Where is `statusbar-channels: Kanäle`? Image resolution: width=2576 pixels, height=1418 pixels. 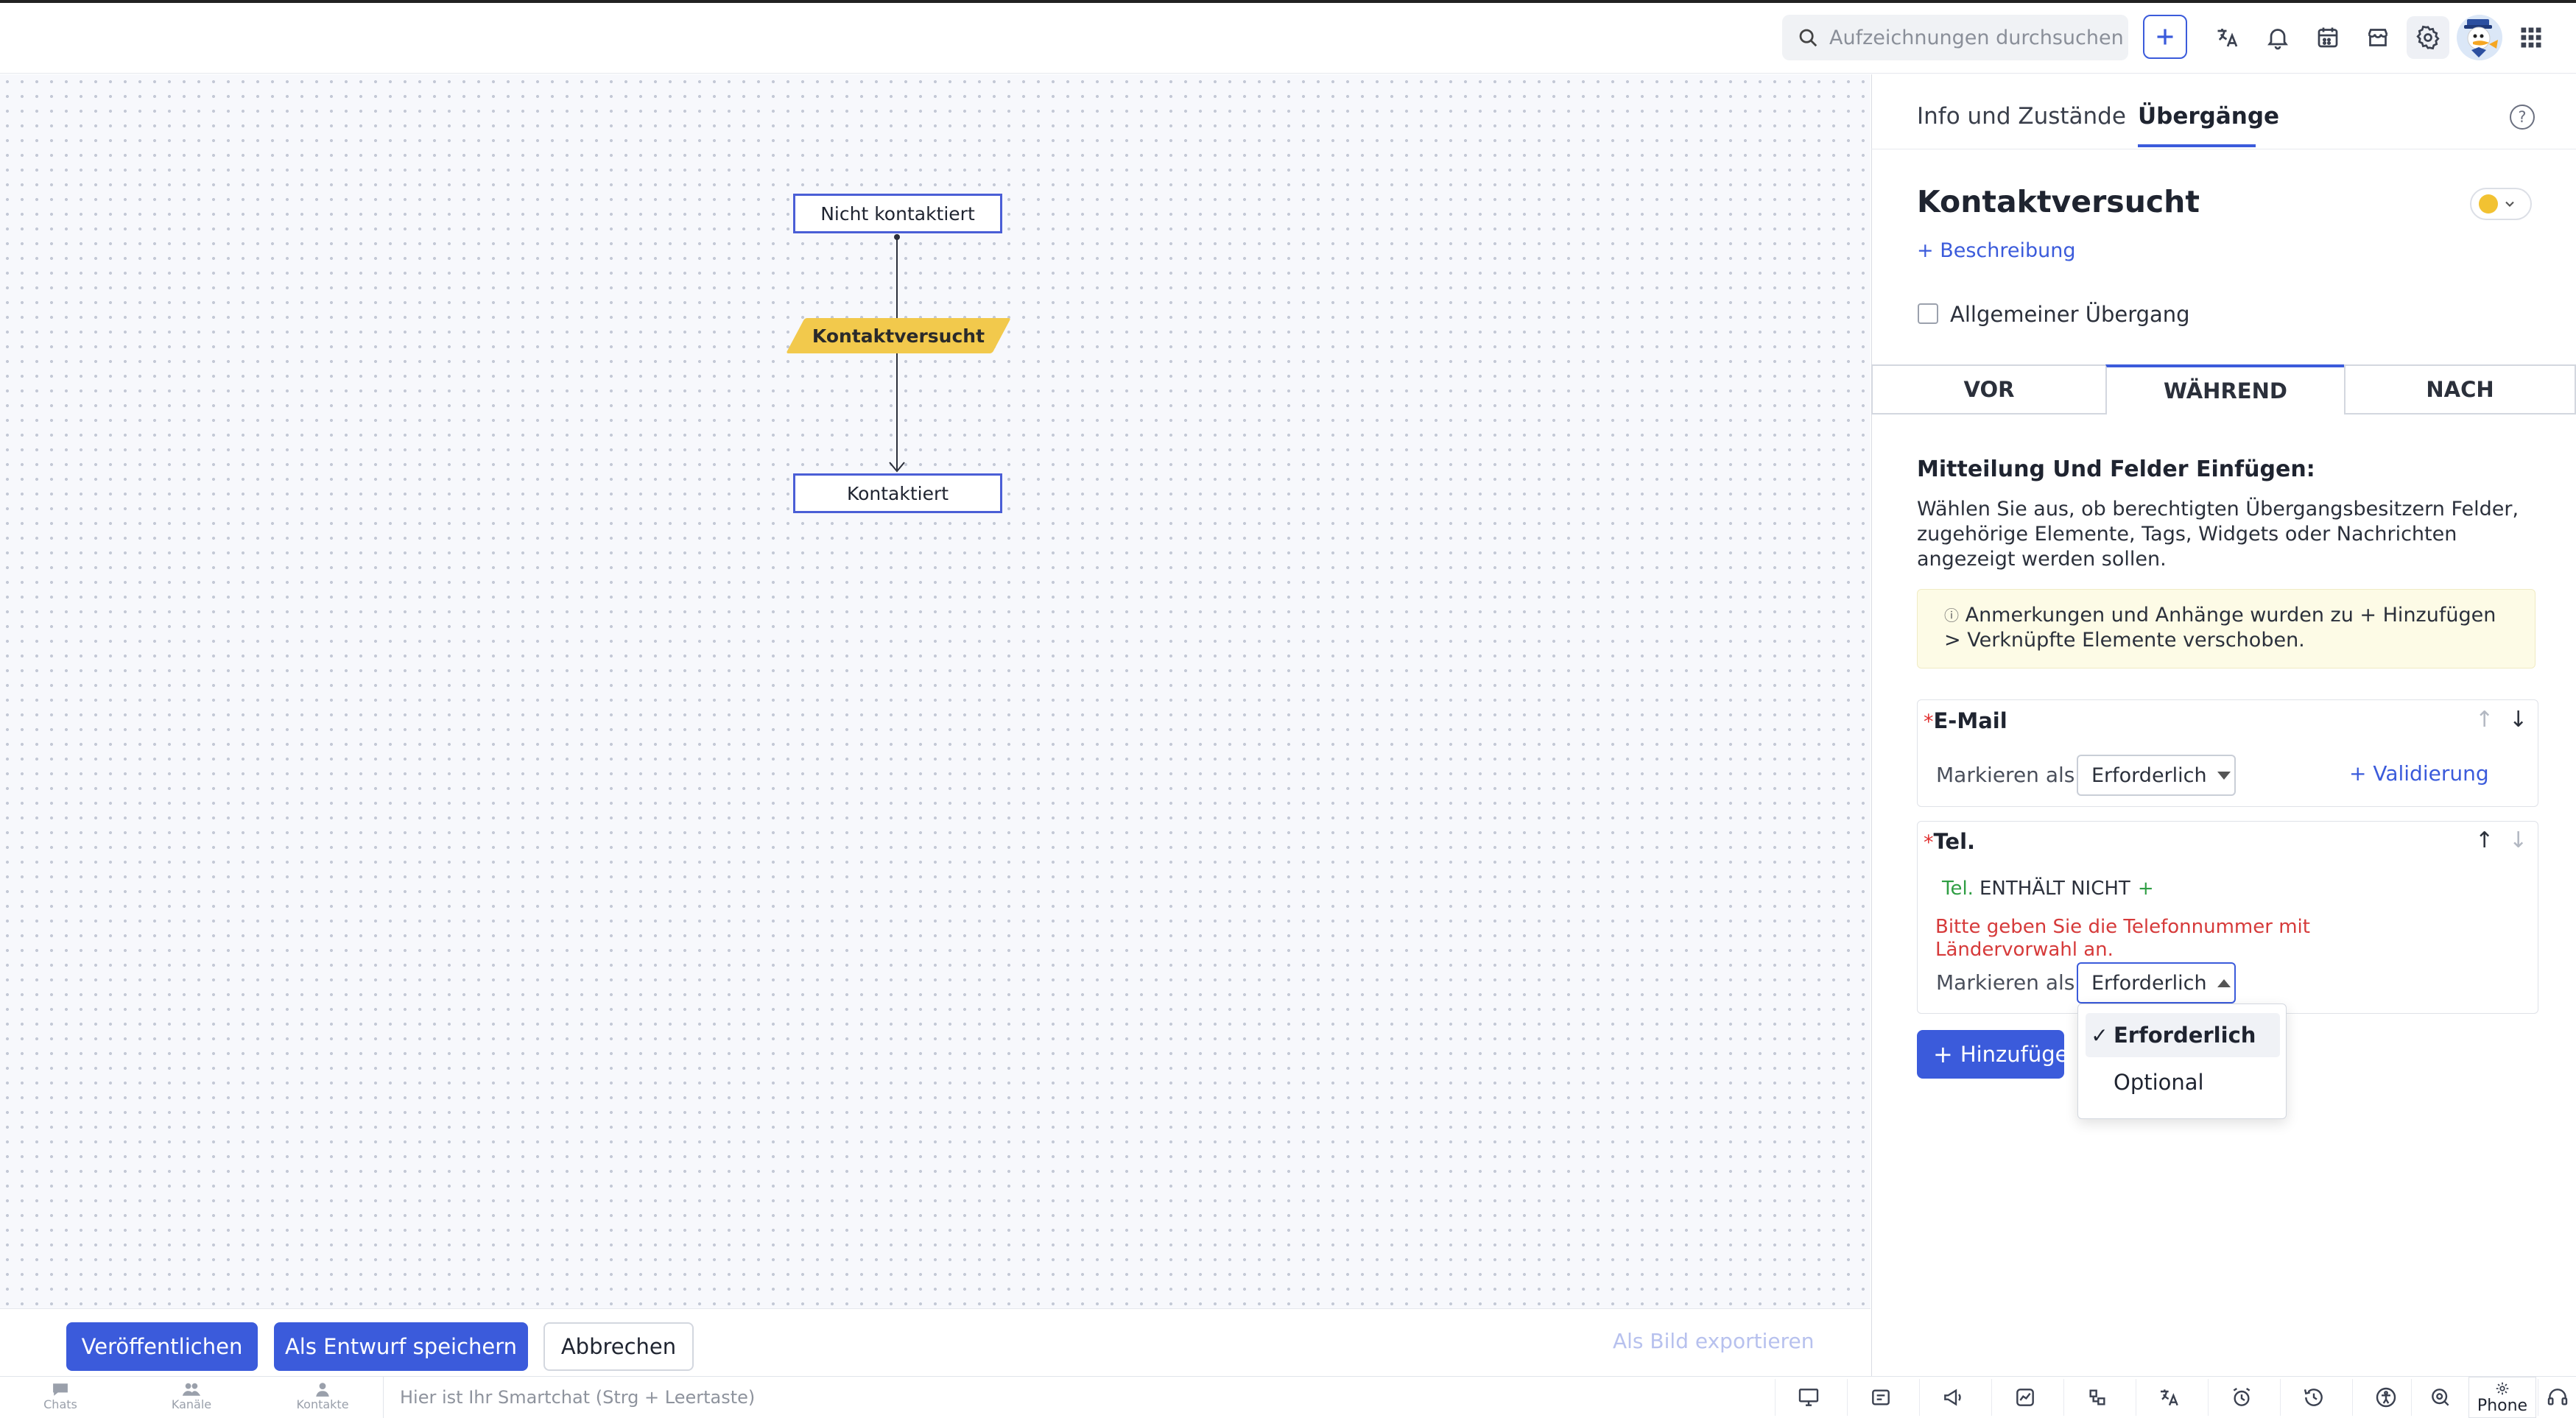
statusbar-channels: Kanäle is located at coordinates (191, 1396).